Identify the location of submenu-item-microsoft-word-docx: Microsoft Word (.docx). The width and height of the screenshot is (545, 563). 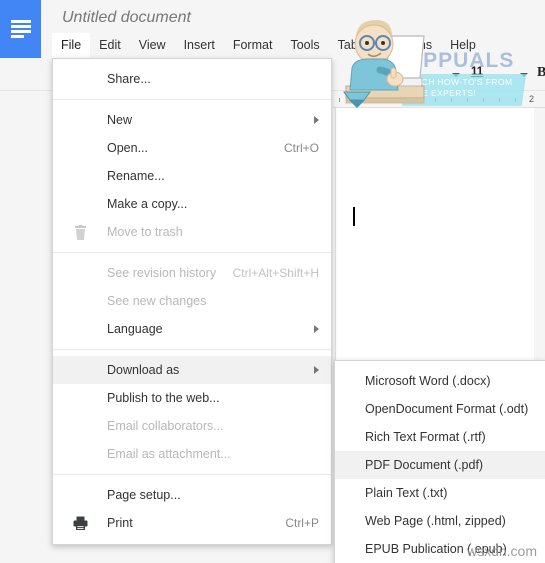
(440, 381).